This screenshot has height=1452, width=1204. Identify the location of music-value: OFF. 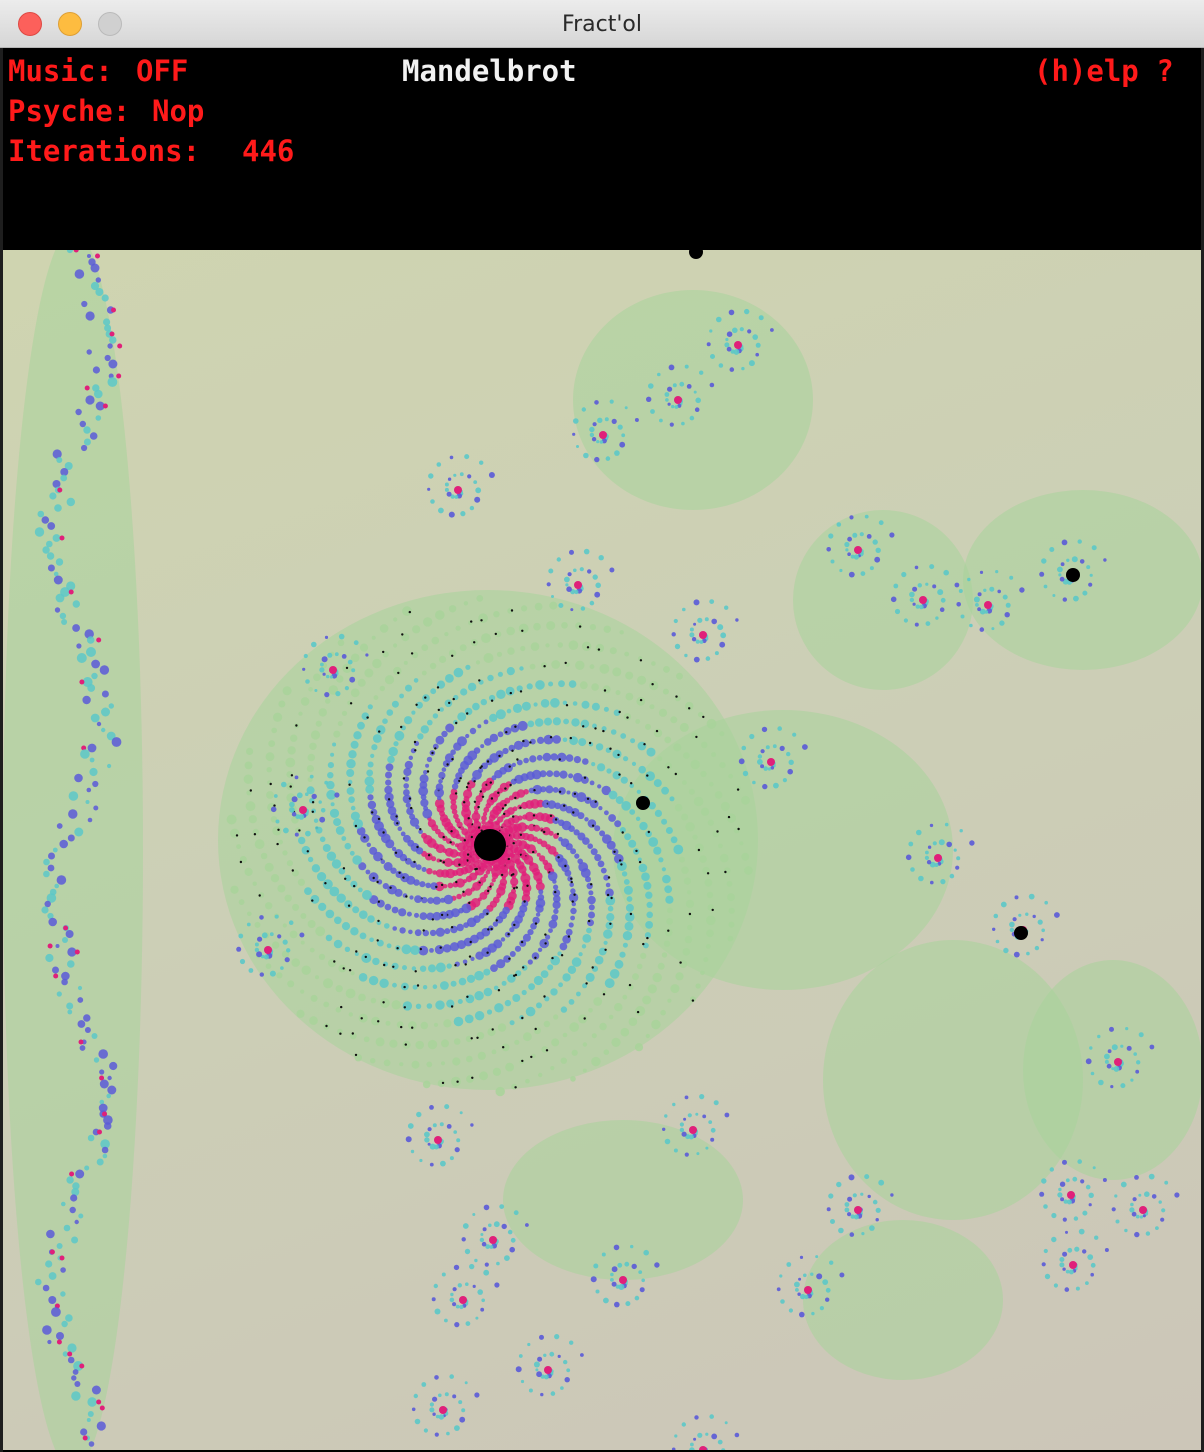
(162, 71).